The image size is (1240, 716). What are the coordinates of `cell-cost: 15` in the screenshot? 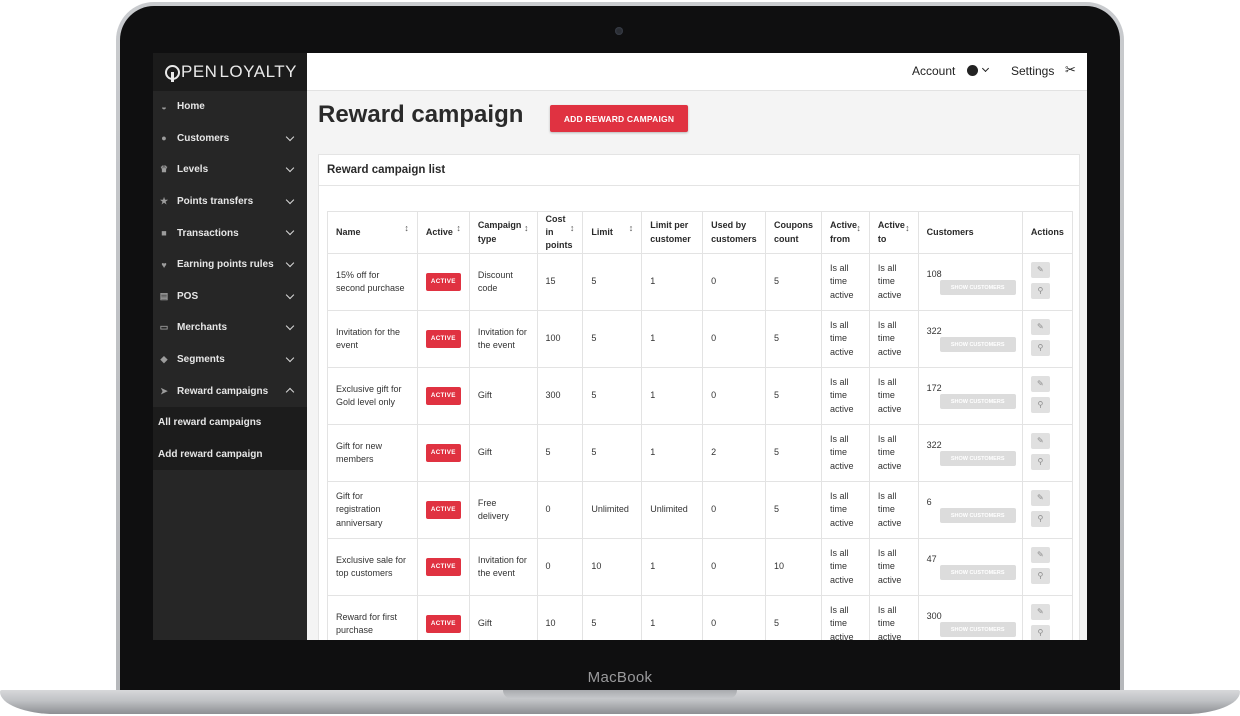 It's located at (560, 282).